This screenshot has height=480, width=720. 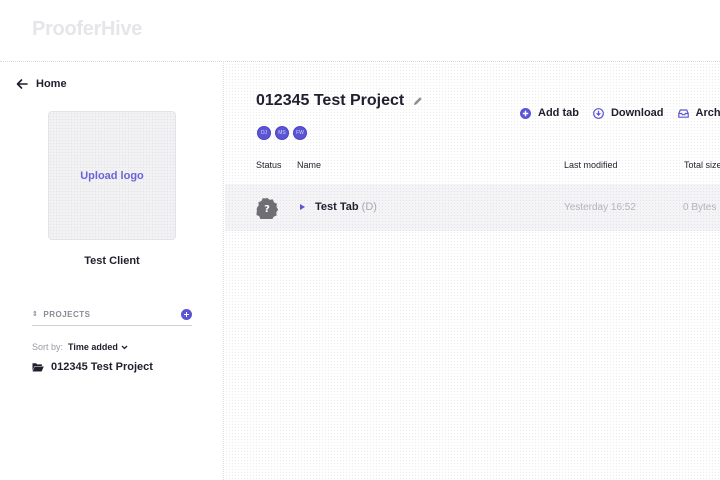 I want to click on top-bar: ProoferHive, so click(x=360, y=31).